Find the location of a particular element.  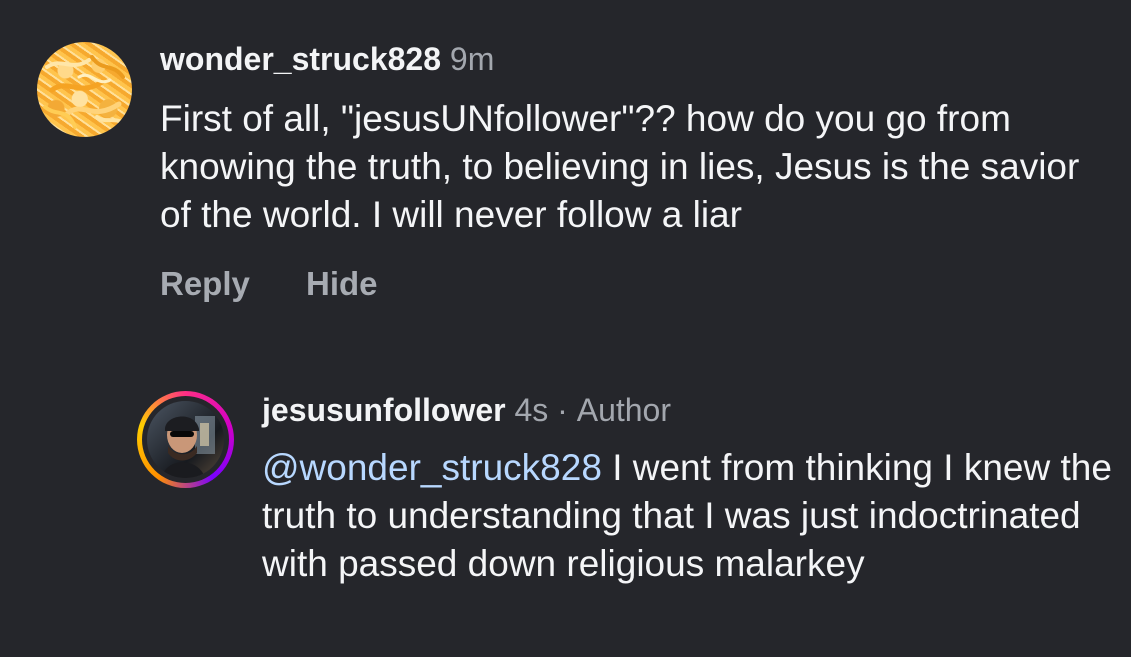

shredded-cheese-avatar-icon is located at coordinates (85, 92).